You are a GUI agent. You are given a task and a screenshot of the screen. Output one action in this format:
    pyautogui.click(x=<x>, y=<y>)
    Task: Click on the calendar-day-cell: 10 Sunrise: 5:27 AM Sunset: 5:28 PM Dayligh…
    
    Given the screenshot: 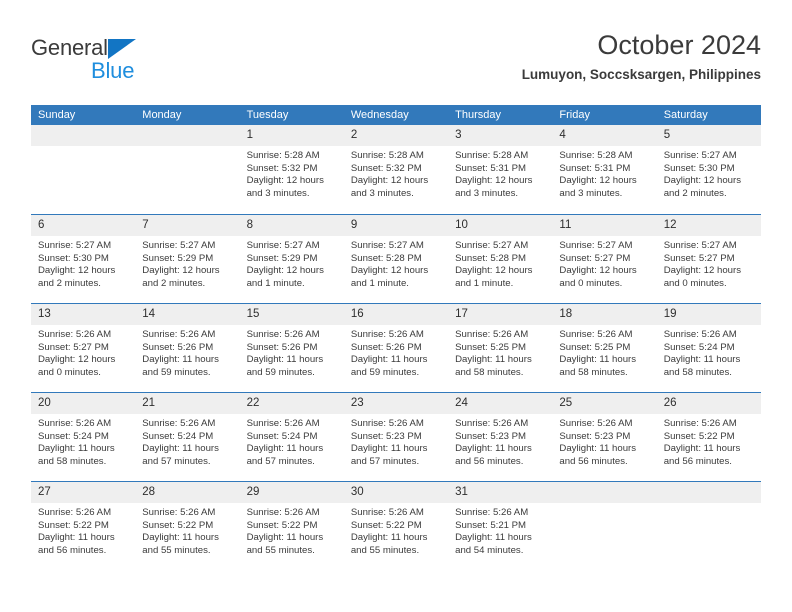 What is the action you would take?
    pyautogui.click(x=500, y=259)
    